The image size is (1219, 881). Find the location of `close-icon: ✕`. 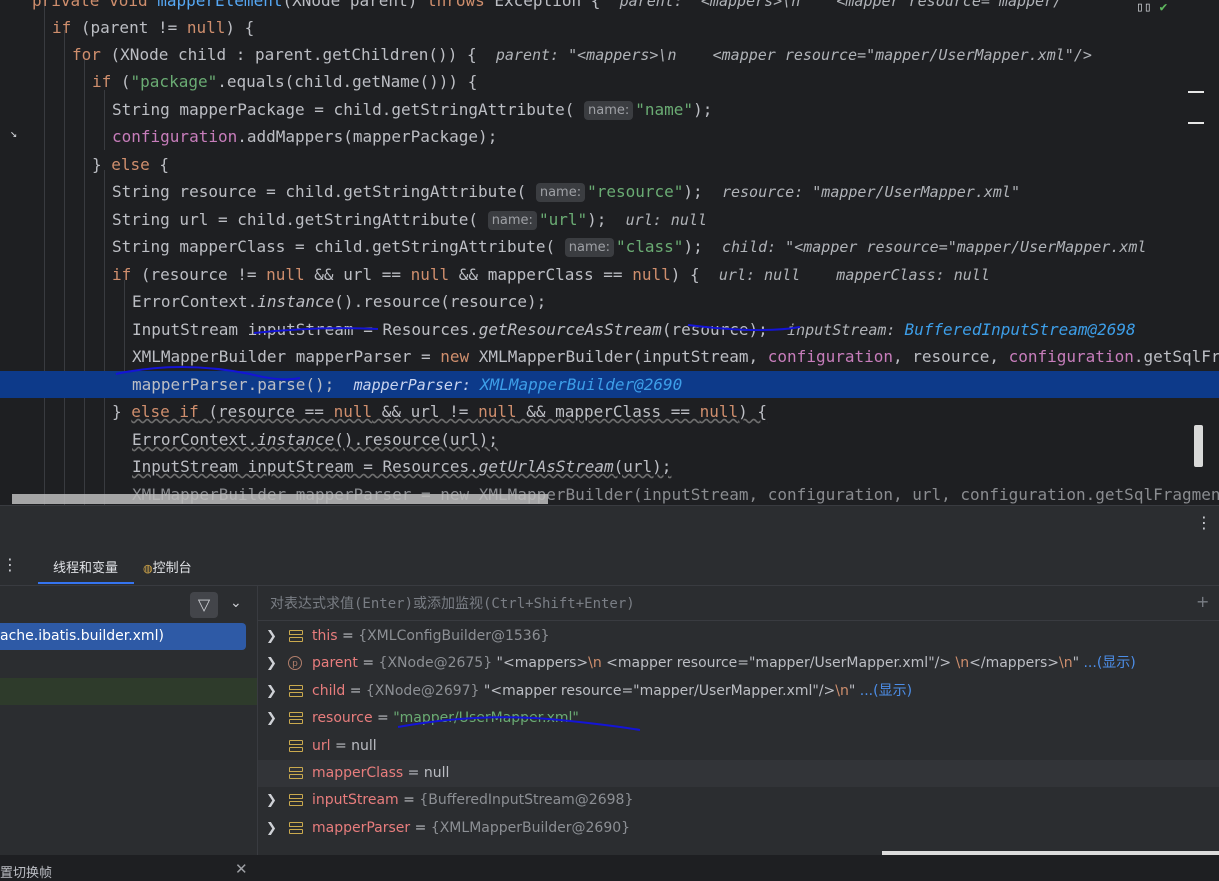

close-icon: ✕ is located at coordinates (241, 869).